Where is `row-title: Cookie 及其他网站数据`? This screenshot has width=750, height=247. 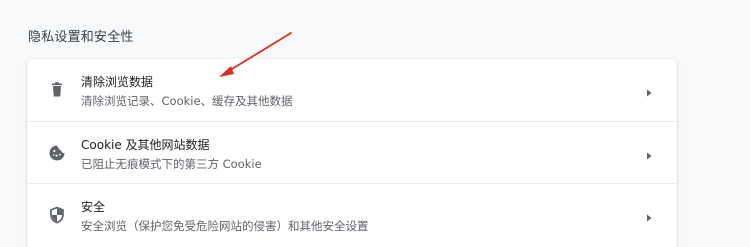 row-title: Cookie 及其他网站数据 is located at coordinates (145, 145).